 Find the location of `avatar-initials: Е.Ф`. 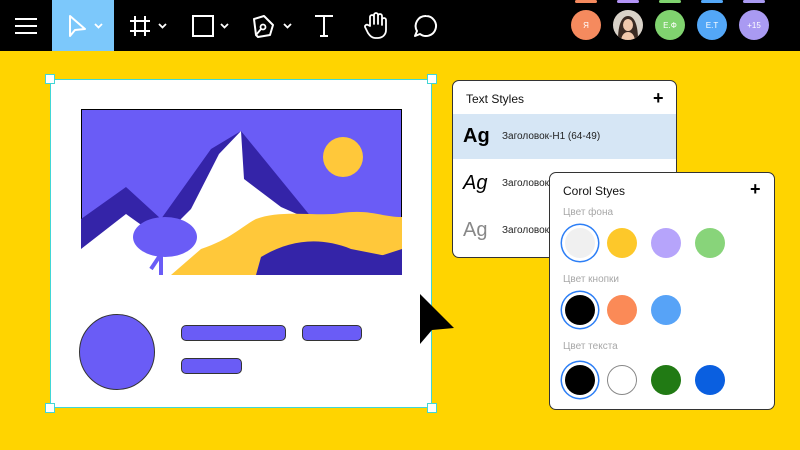

avatar-initials: Е.Ф is located at coordinates (670, 25).